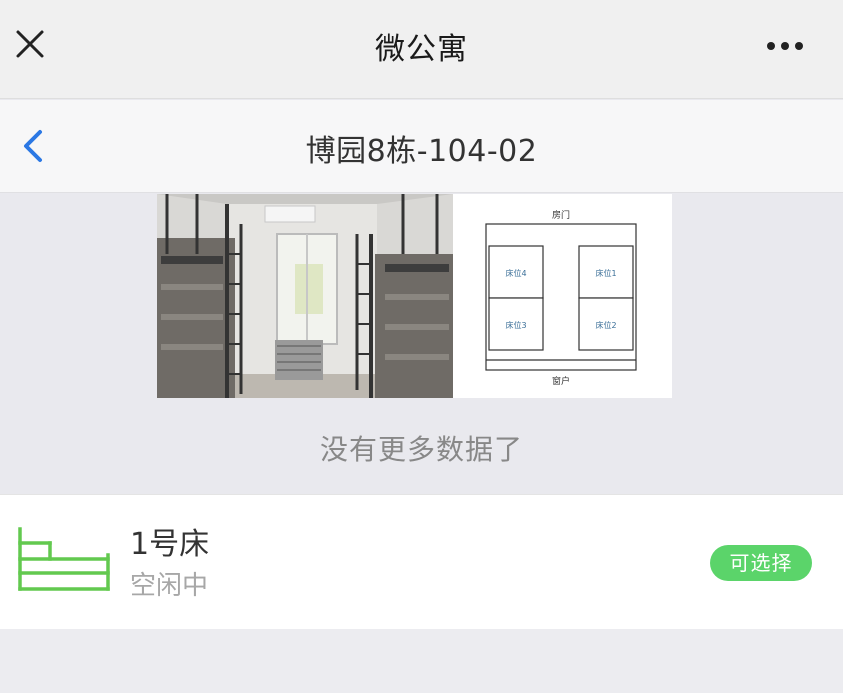 The width and height of the screenshot is (843, 693). I want to click on page-title: 博园8栋-104-02, so click(421, 151).